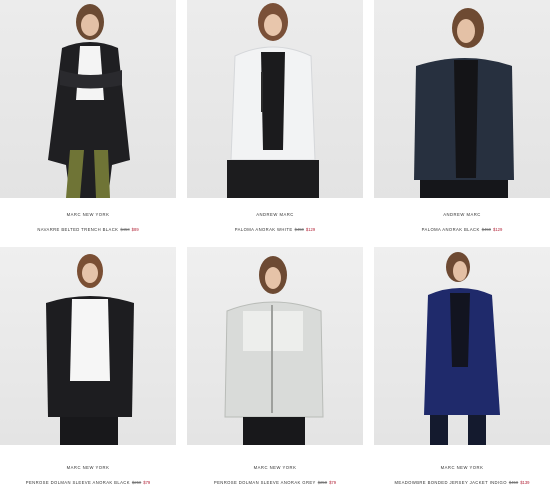 This screenshot has width=550, height=490. I want to click on model-photo-navy-anorak, so click(464, 103).